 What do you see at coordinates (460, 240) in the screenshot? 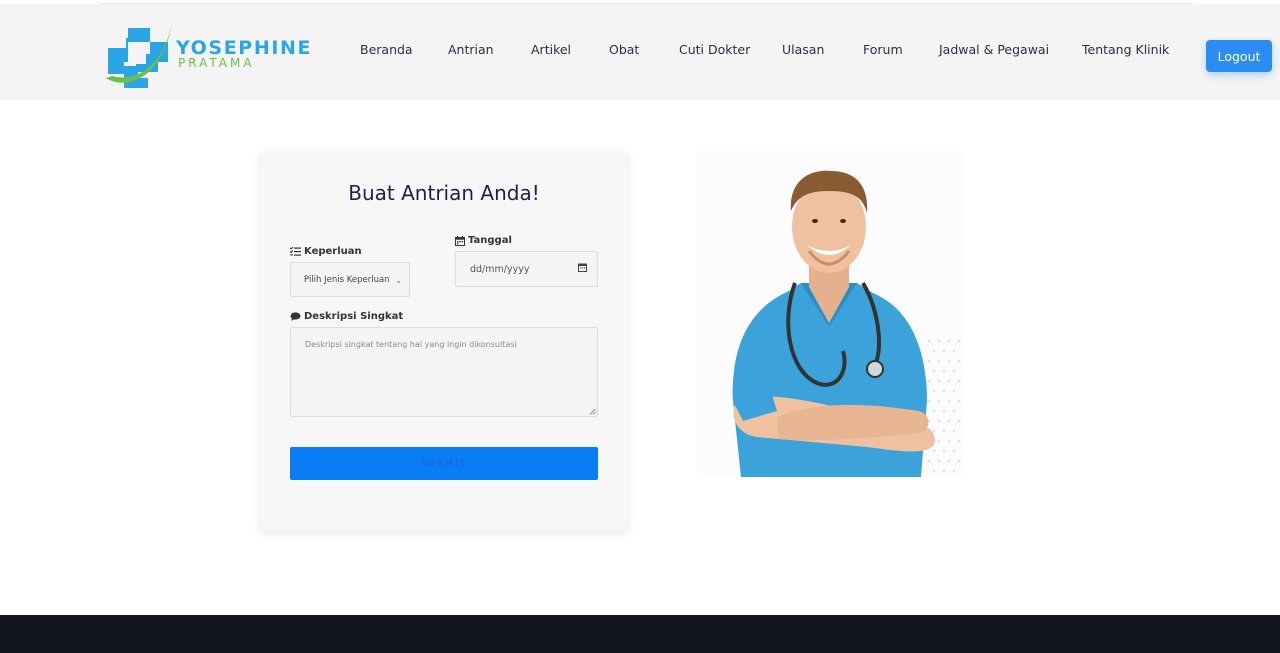
I see `calendar-icon` at bounding box center [460, 240].